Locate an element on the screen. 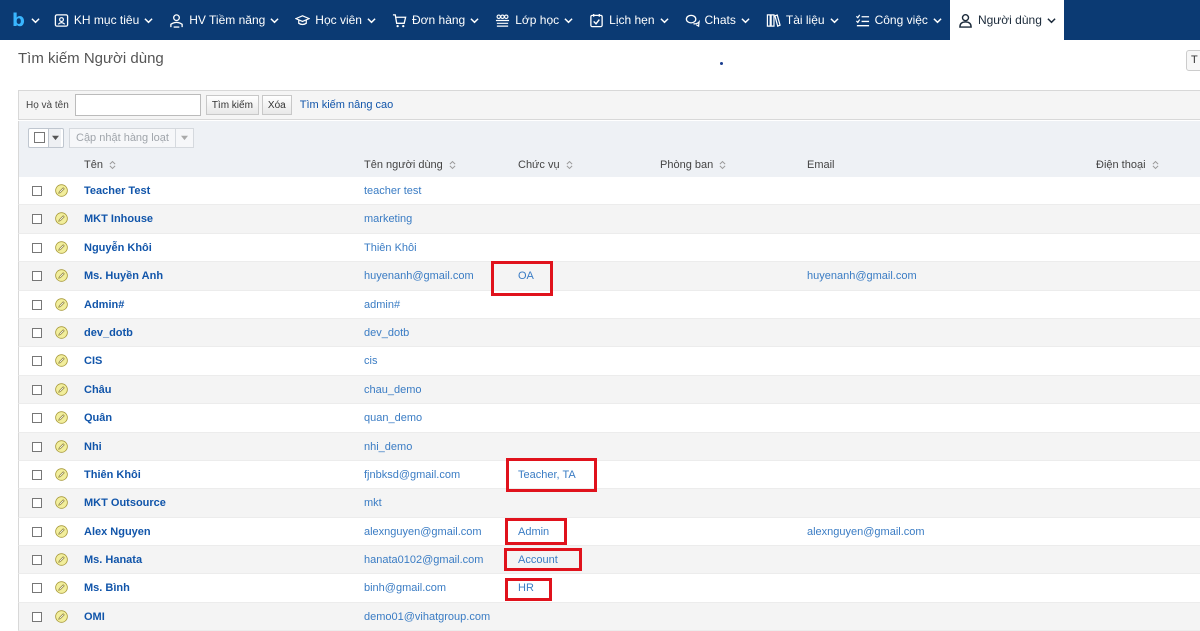  table-row: Teacher Test teacher test is located at coordinates (609, 191).